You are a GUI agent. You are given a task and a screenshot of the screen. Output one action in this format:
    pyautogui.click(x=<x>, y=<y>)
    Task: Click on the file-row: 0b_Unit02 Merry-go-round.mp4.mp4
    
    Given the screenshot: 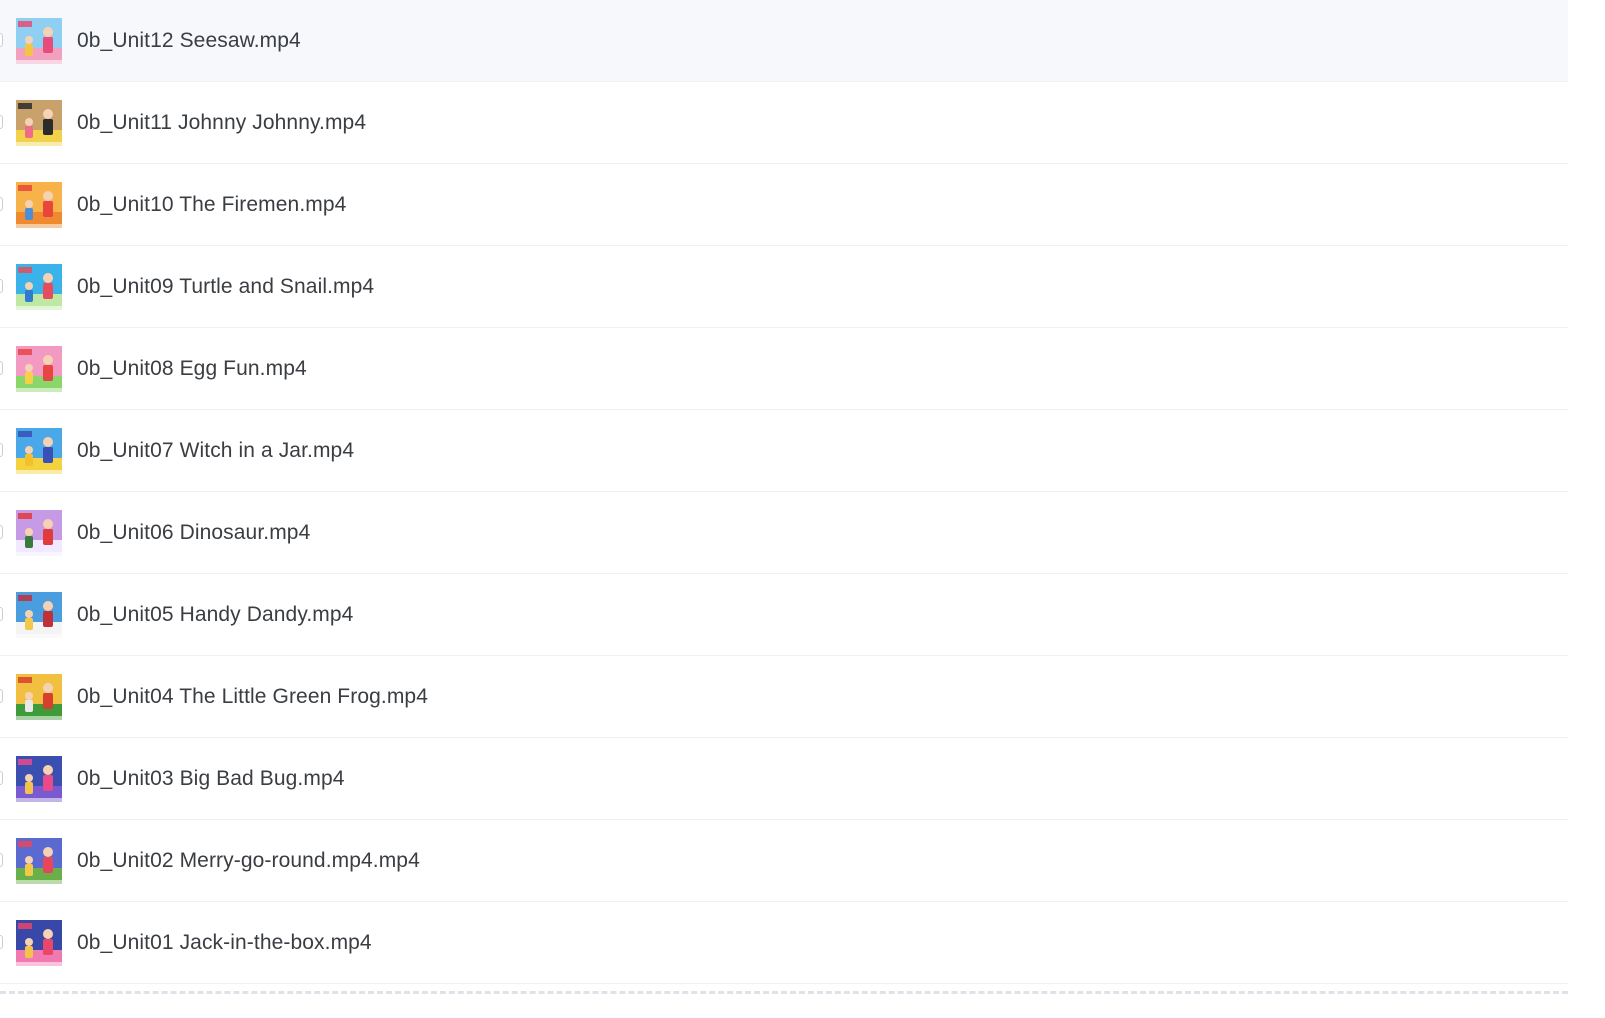 What is the action you would take?
    pyautogui.click(x=784, y=861)
    